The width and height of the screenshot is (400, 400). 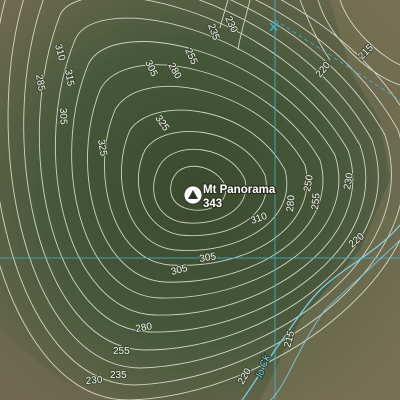 I want to click on contour-label: 230, so click(x=94, y=381).